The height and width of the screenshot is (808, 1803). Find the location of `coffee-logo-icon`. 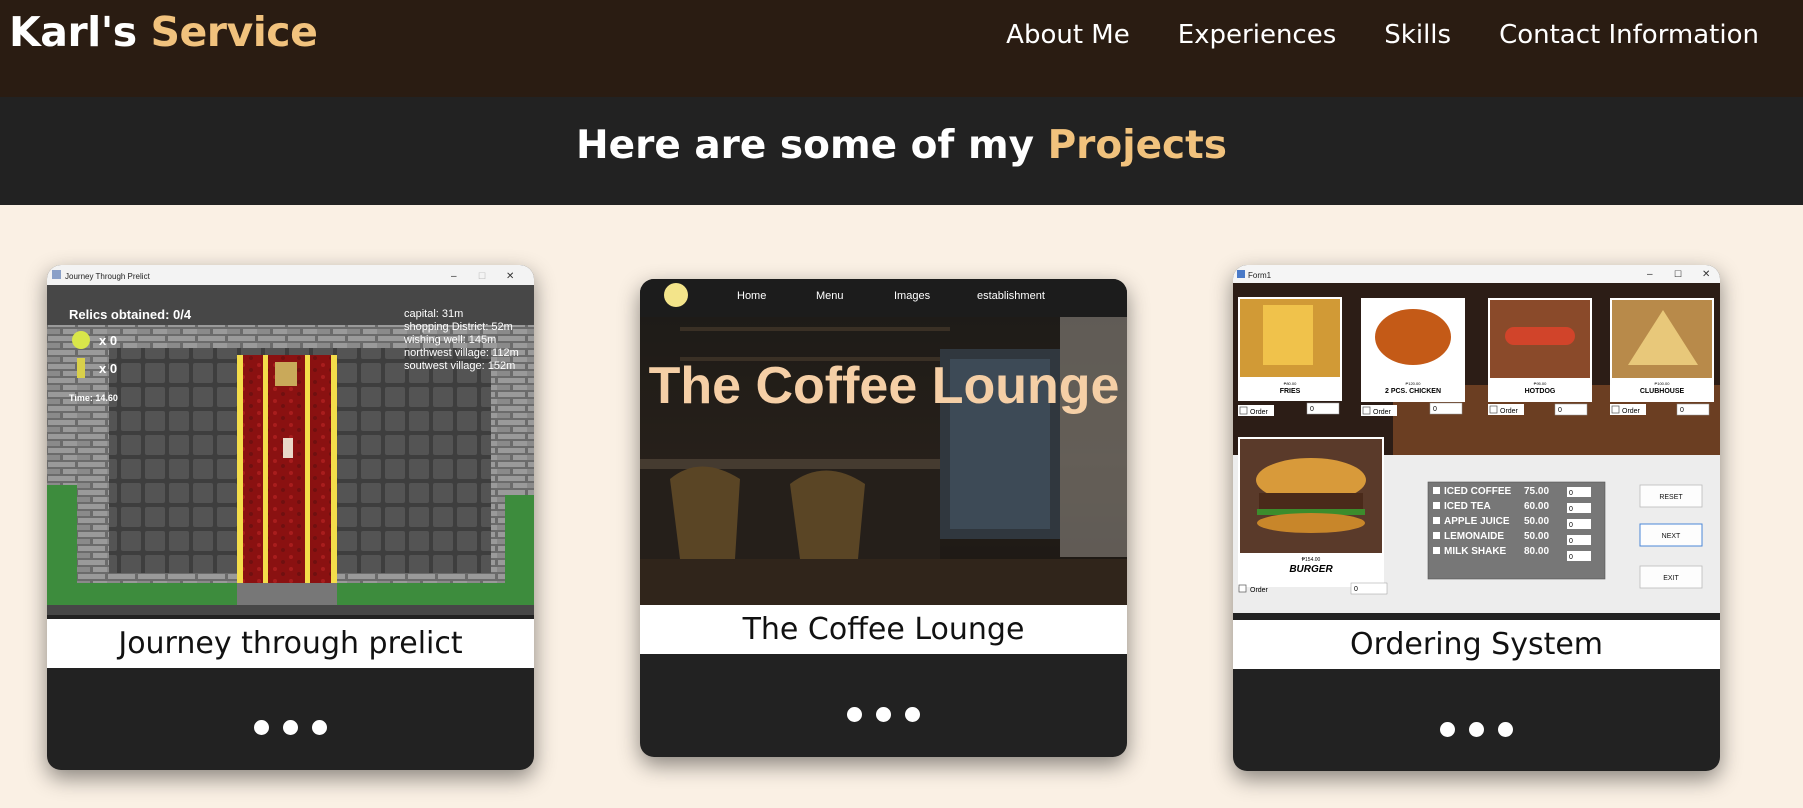

coffee-logo-icon is located at coordinates (676, 295).